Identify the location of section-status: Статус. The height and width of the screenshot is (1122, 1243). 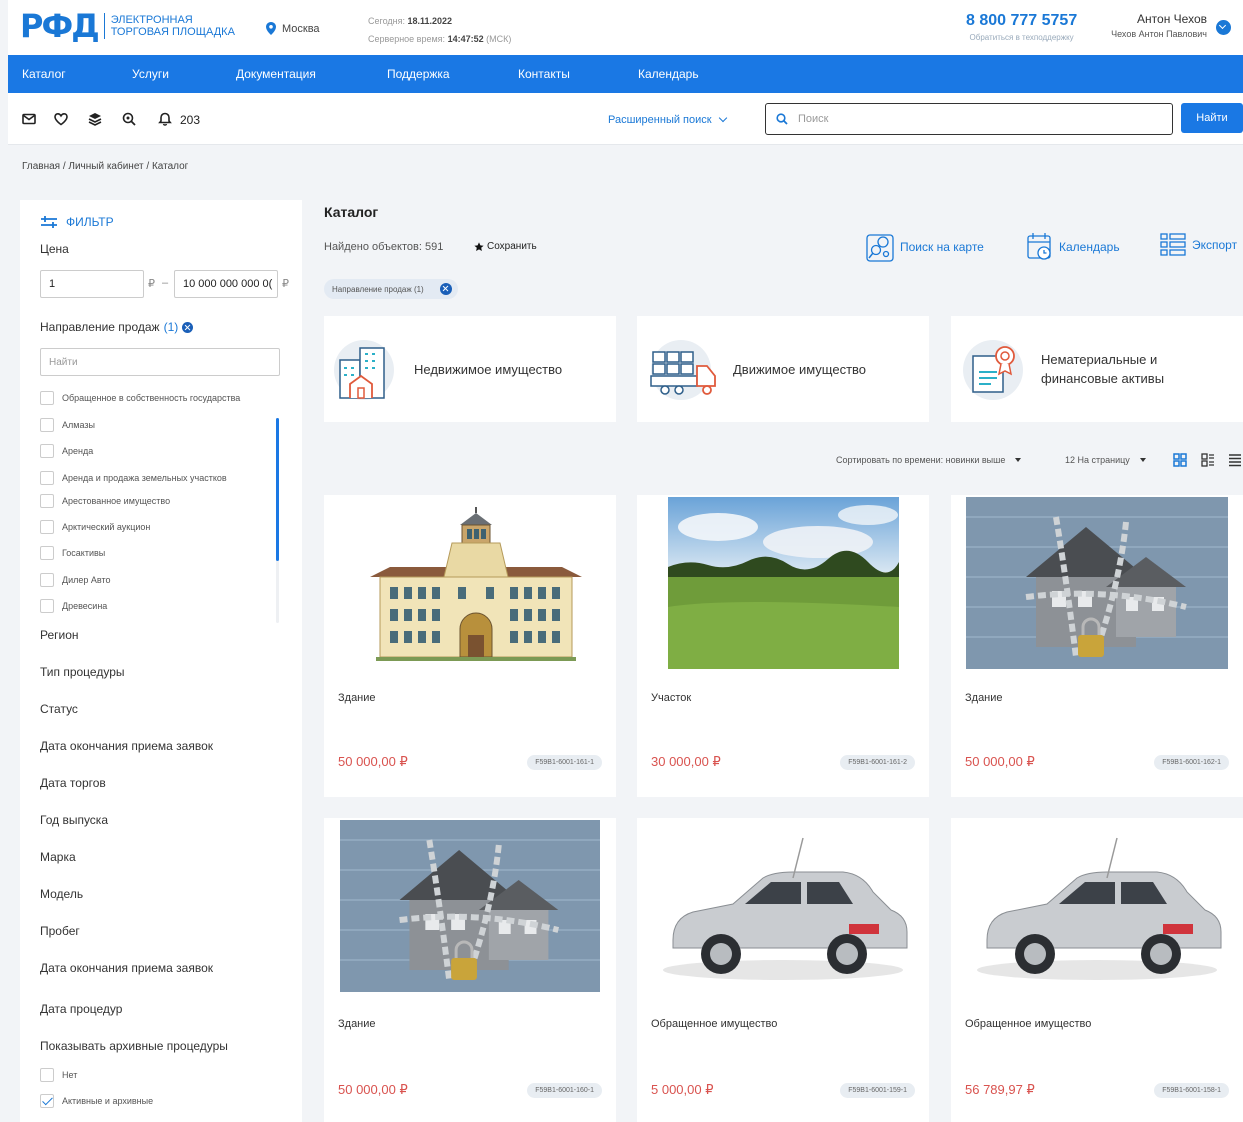
(59, 709).